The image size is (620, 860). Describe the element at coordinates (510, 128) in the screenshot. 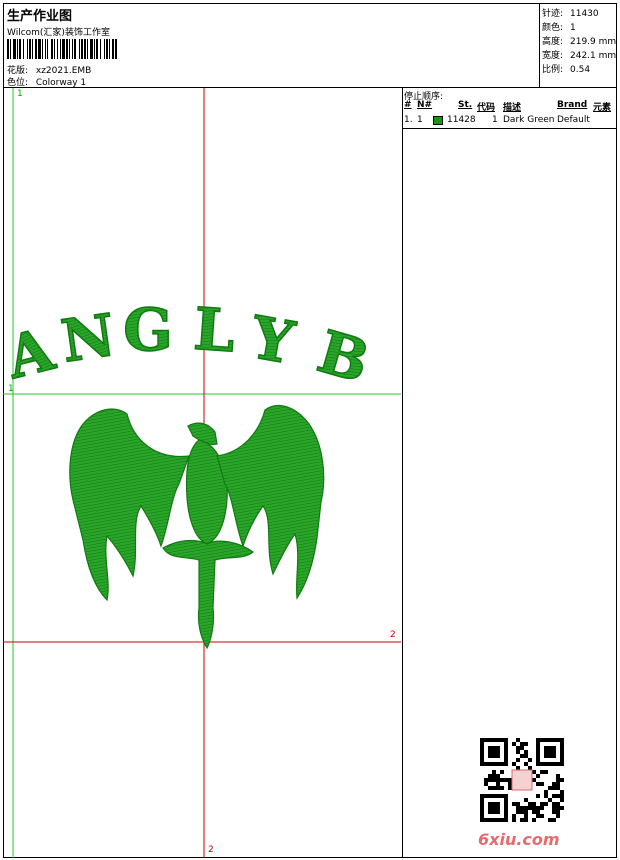

I see `panel-divider` at that location.